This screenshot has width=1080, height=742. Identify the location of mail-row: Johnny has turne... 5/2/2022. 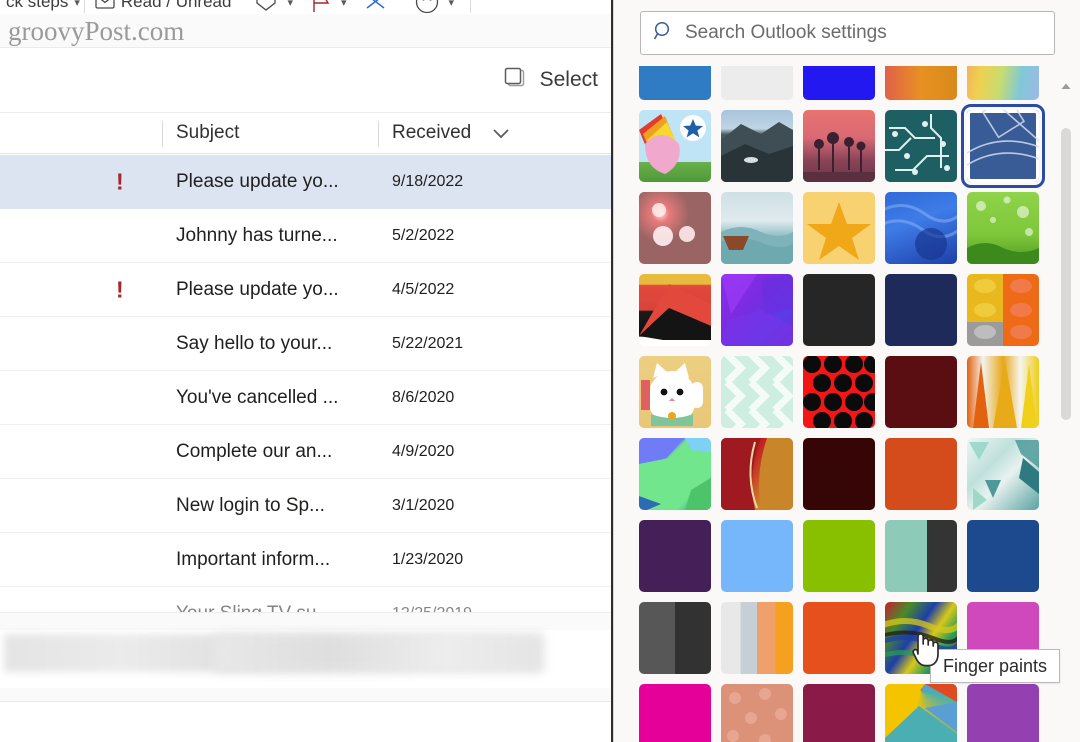
(306, 236).